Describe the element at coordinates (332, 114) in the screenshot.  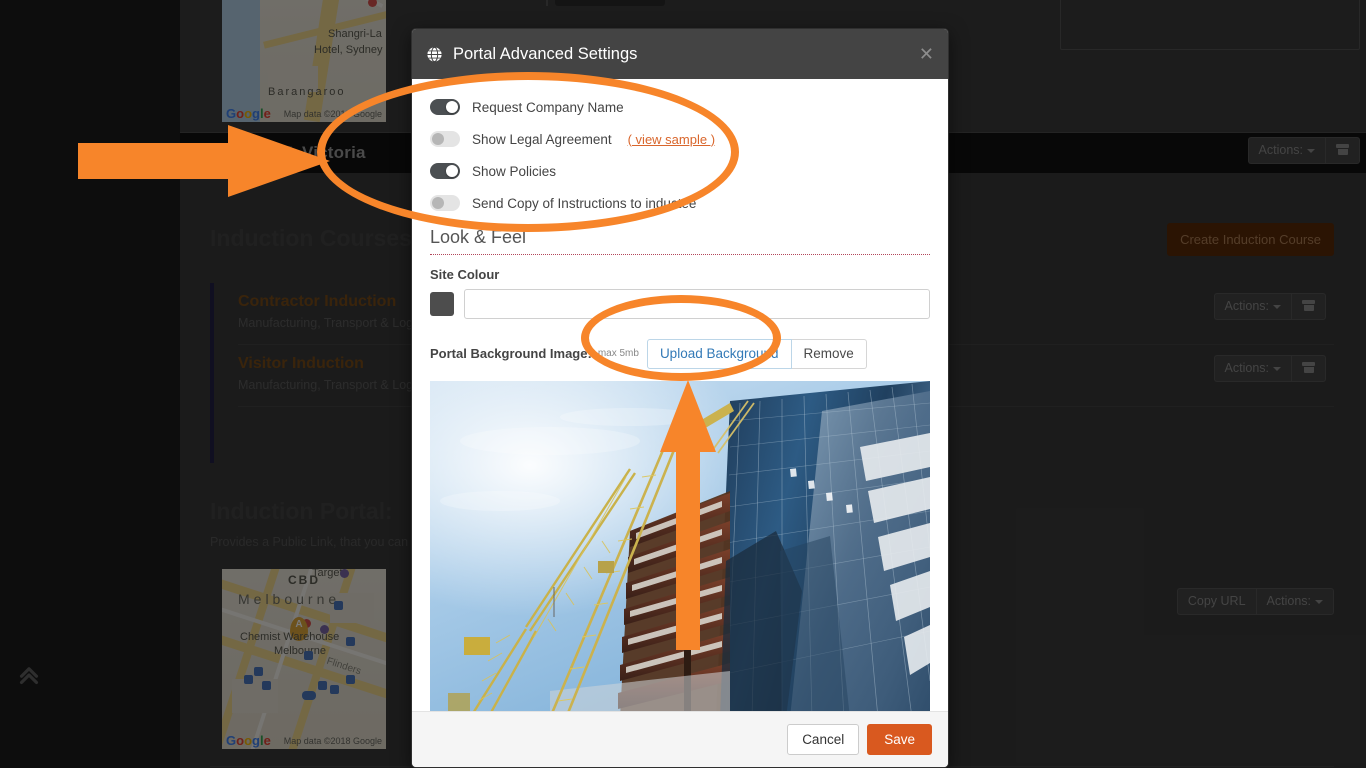
I see `map-credit-top: Map data ©2018 Google` at that location.